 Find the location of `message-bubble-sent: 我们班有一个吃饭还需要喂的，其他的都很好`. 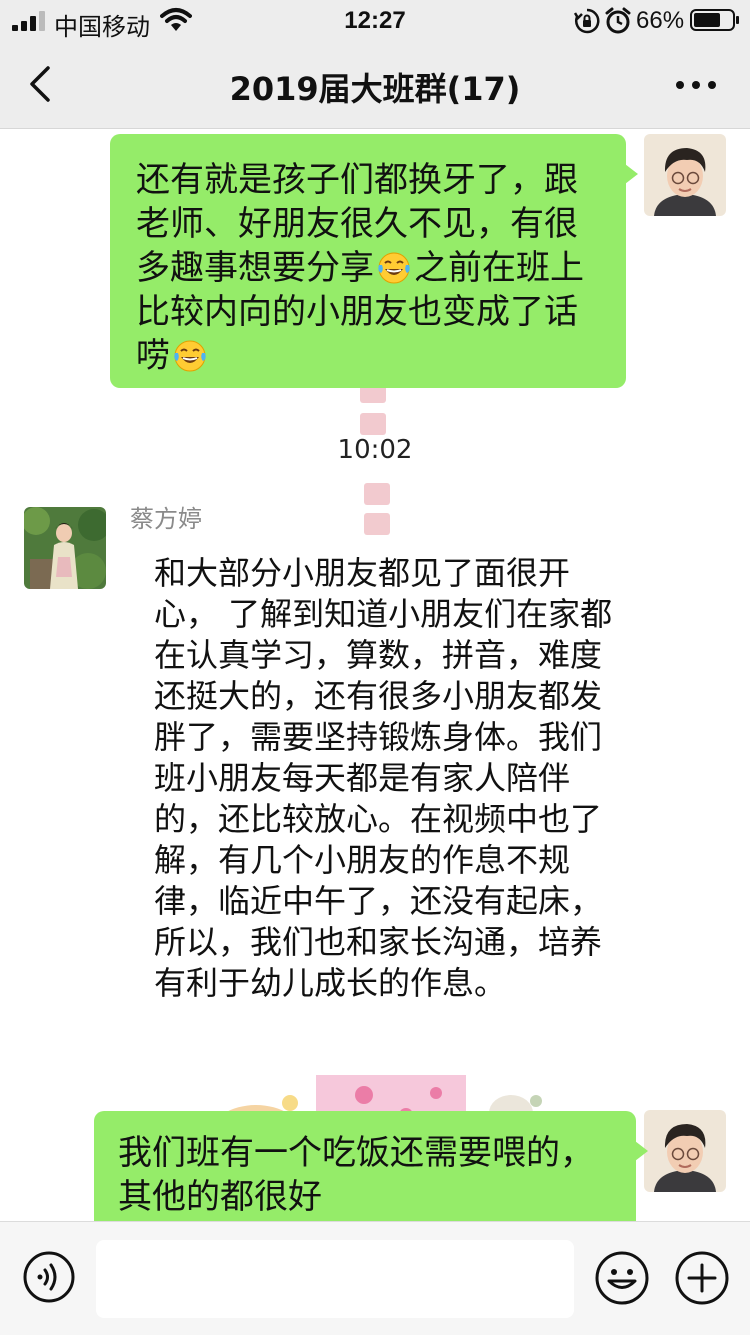

message-bubble-sent: 我们班有一个吃饭还需要喂的，其他的都很好 is located at coordinates (371, 1166).